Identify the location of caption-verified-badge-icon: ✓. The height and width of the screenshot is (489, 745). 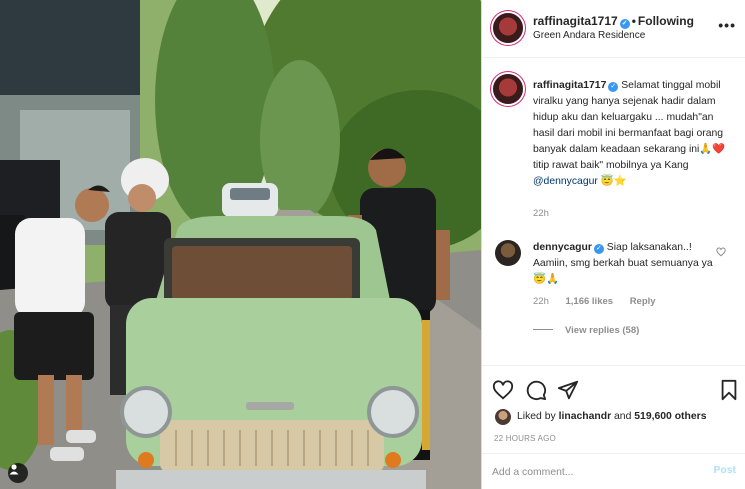
(613, 87).